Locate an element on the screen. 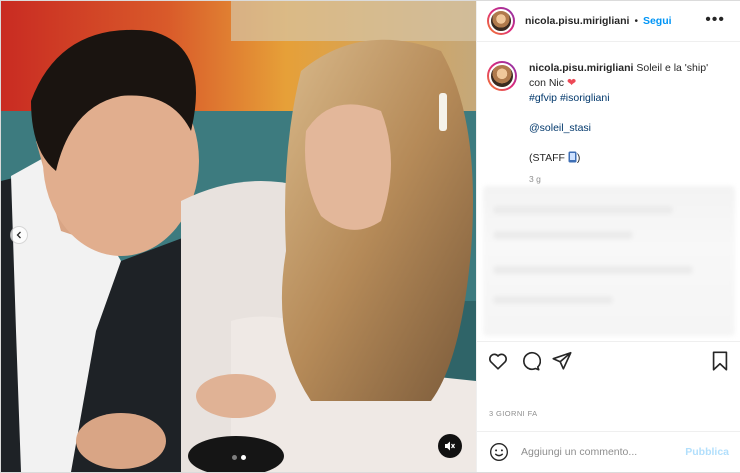 The width and height of the screenshot is (740, 473). carousel-prev-button is located at coordinates (19, 235).